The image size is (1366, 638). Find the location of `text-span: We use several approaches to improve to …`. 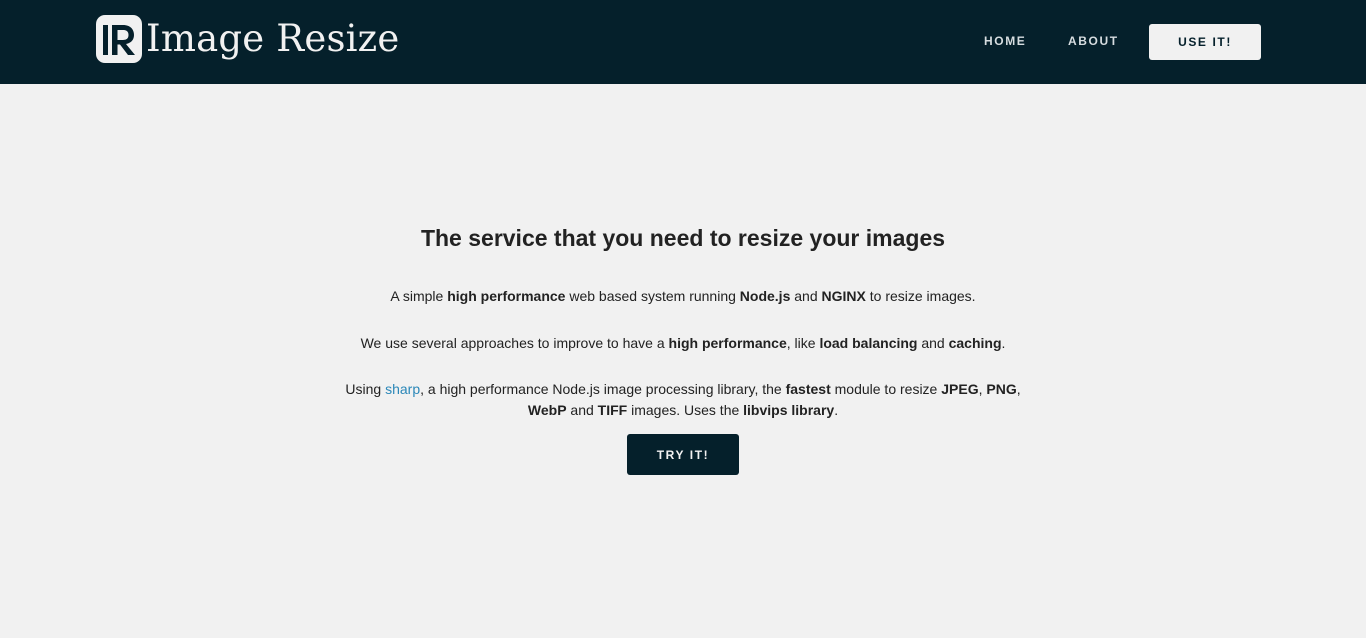

text-span: We use several approaches to improve to … is located at coordinates (514, 343).